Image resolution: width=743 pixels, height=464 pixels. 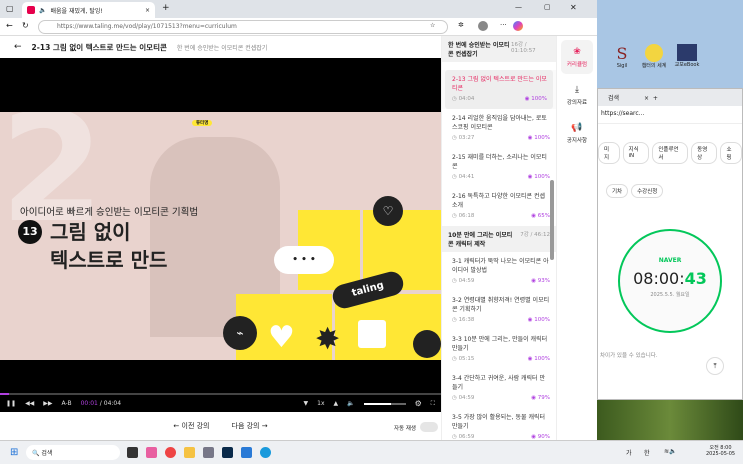 I want to click on search-chip: 인플루언서, so click(x=670, y=153).